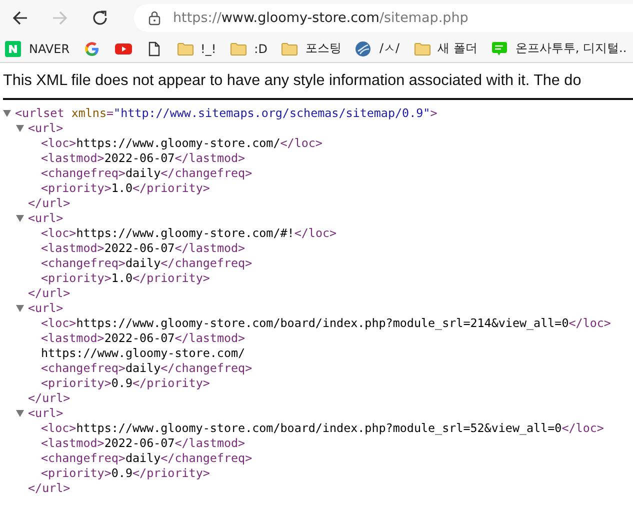 This screenshot has height=513, width=633. What do you see at coordinates (326, 323) in the screenshot?
I see `xml-line: <loc>https://www.gloomy-store.com/board/index.php?module_srl=214&view_all=0</loc>` at bounding box center [326, 323].